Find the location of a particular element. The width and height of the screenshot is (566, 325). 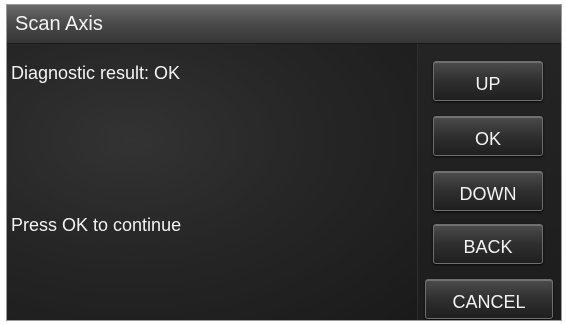

cancel-button: CANCEL is located at coordinates (489, 299).